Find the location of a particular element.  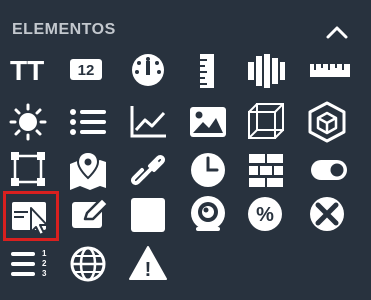

warning-icon: ! is located at coordinates (150, 264).